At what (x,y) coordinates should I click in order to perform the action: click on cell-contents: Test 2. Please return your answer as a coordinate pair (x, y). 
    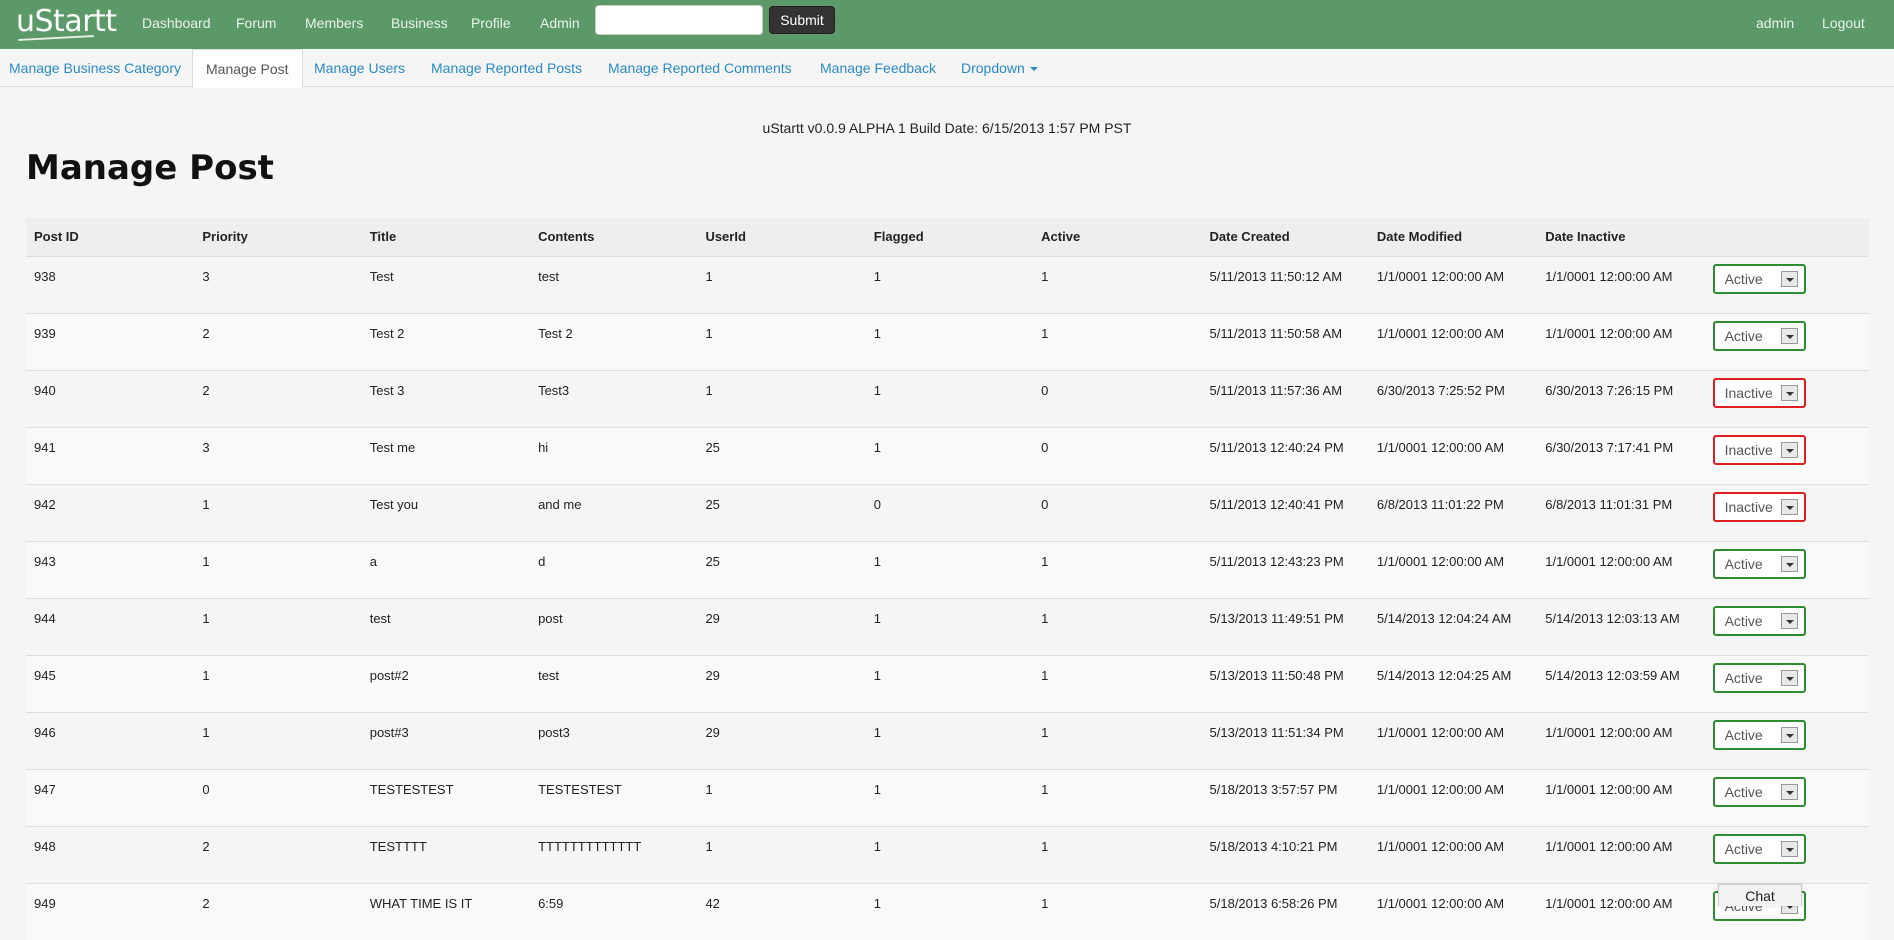
    Looking at the image, I should click on (614, 341).